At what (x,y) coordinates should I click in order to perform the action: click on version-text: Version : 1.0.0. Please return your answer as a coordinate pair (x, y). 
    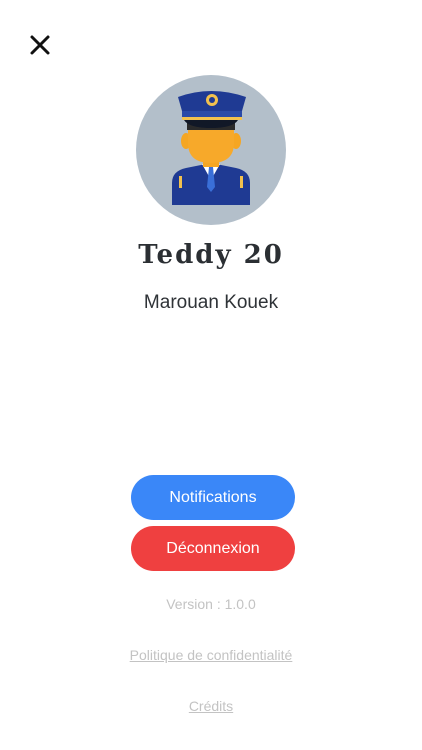
    Looking at the image, I should click on (211, 604).